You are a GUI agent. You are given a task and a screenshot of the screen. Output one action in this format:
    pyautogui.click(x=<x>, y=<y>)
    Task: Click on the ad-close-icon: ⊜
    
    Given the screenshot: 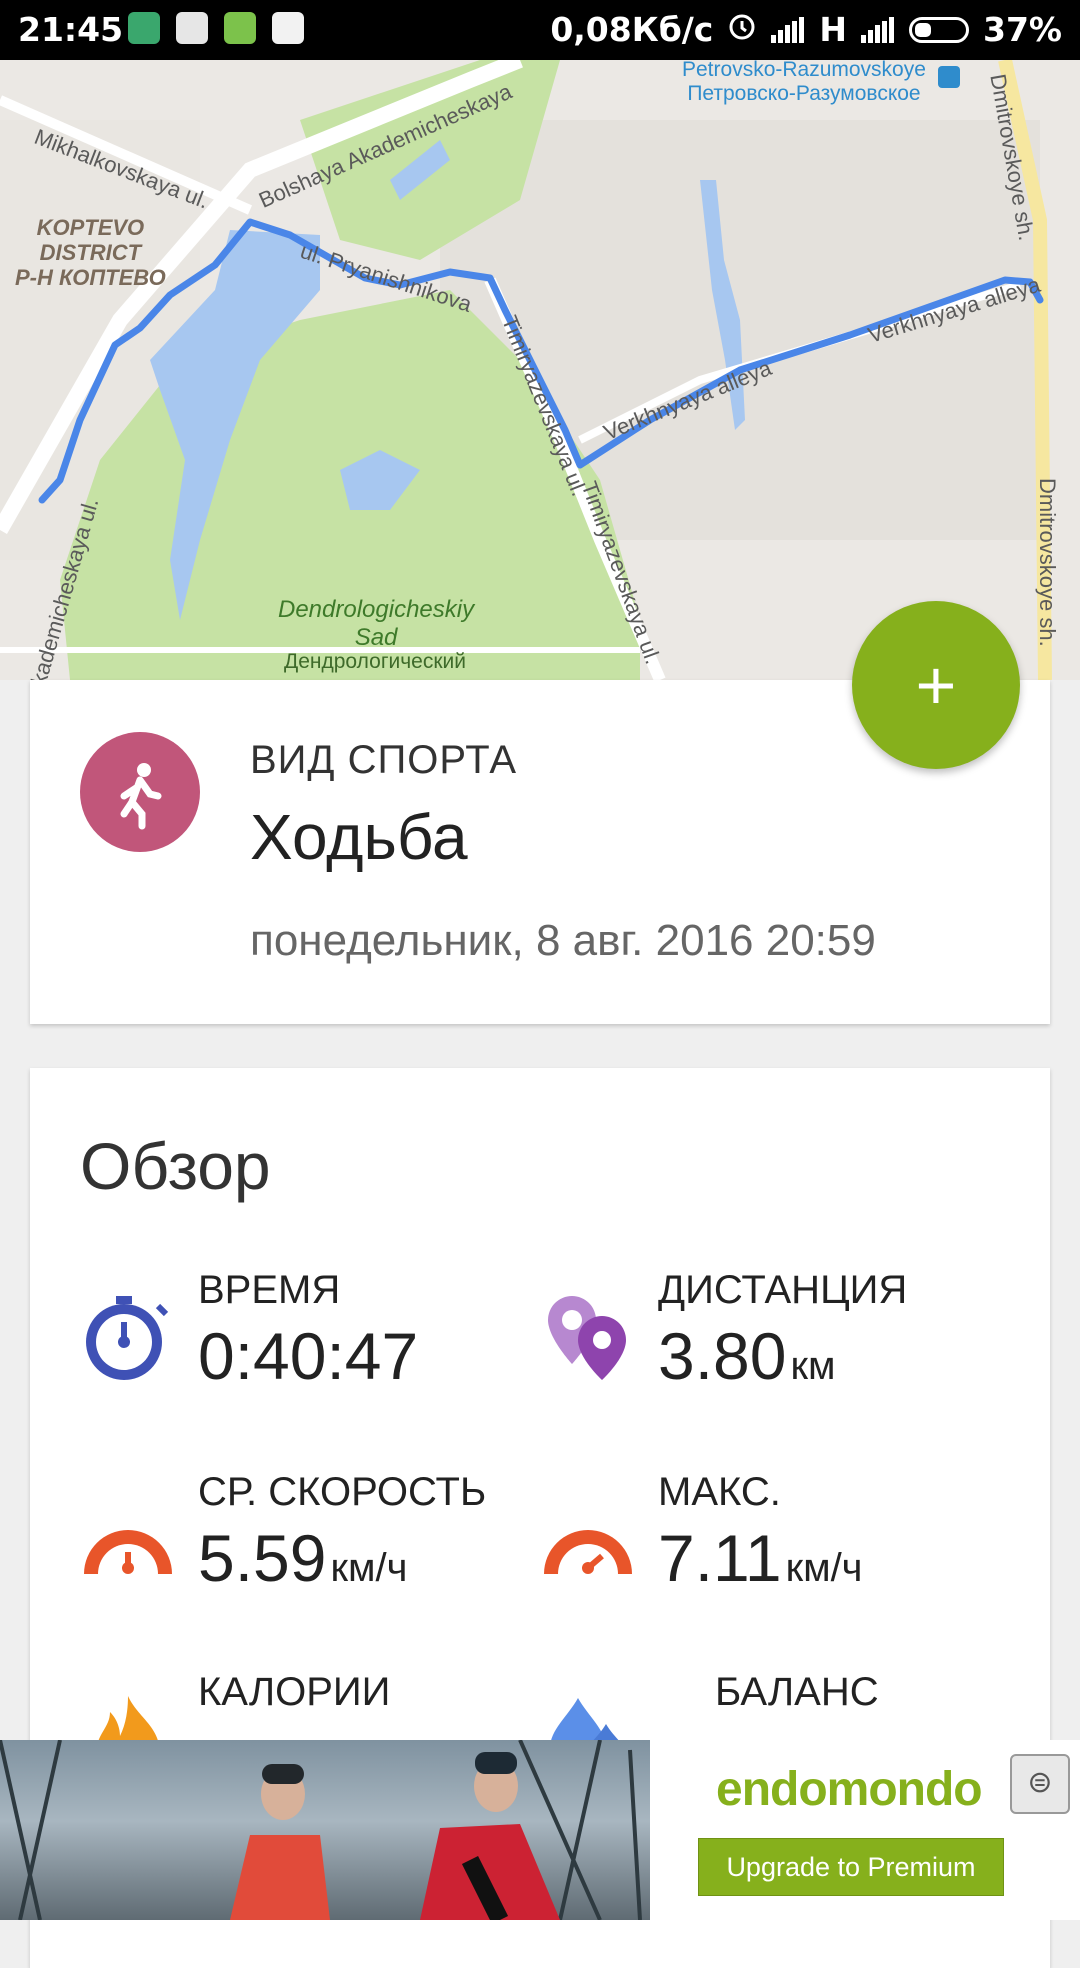 What is the action you would take?
    pyautogui.click(x=1040, y=1784)
    